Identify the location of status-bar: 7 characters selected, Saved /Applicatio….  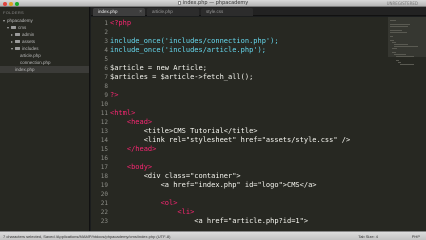
(213, 235).